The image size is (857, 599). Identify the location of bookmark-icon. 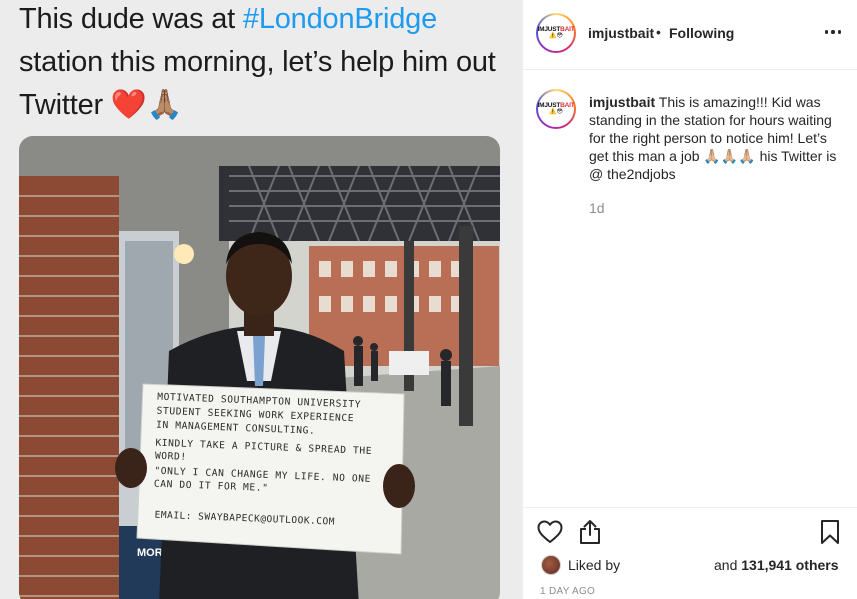
(830, 532).